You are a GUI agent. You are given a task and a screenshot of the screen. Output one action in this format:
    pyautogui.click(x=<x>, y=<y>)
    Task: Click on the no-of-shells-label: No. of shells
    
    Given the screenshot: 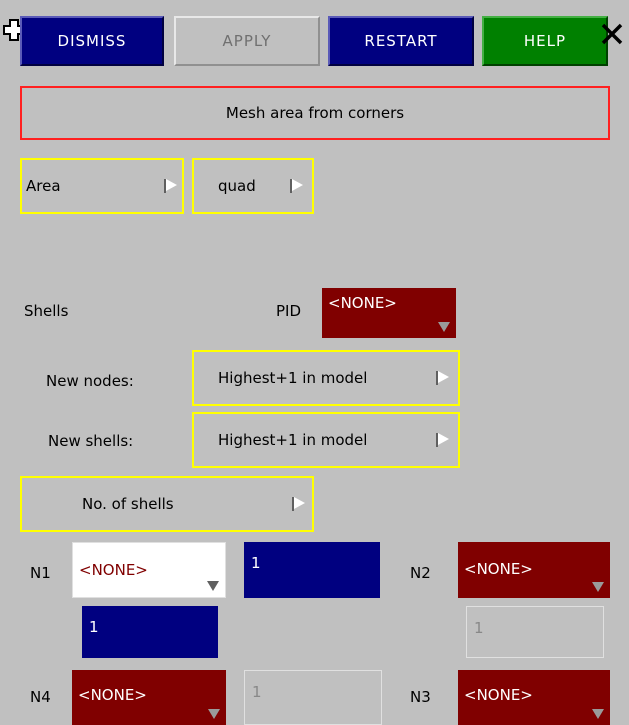 What is the action you would take?
    pyautogui.click(x=128, y=504)
    